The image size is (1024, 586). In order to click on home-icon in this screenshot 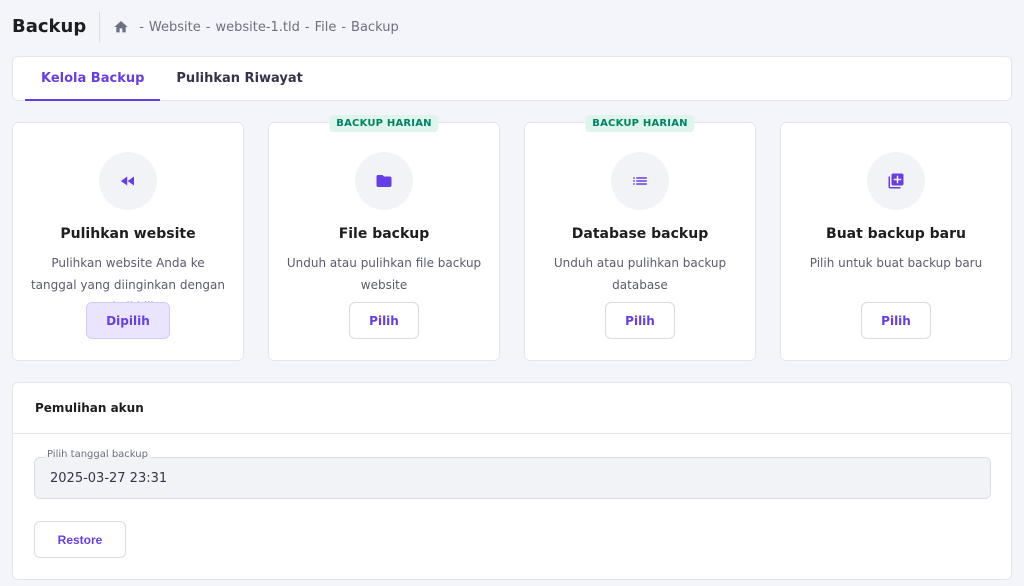, I will do `click(121, 27)`.